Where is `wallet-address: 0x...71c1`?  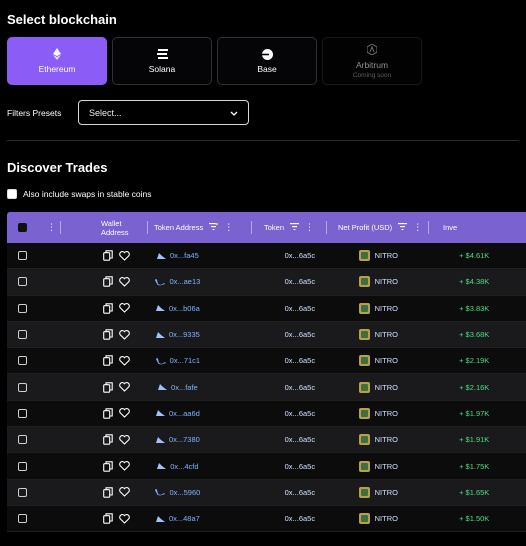 wallet-address: 0x...71c1 is located at coordinates (185, 360).